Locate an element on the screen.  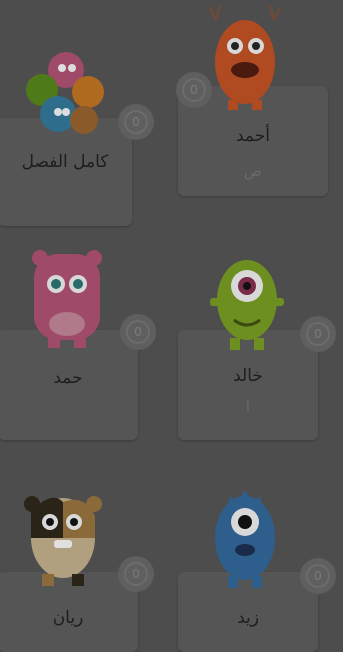
student-name: أحمد is located at coordinates (253, 136).